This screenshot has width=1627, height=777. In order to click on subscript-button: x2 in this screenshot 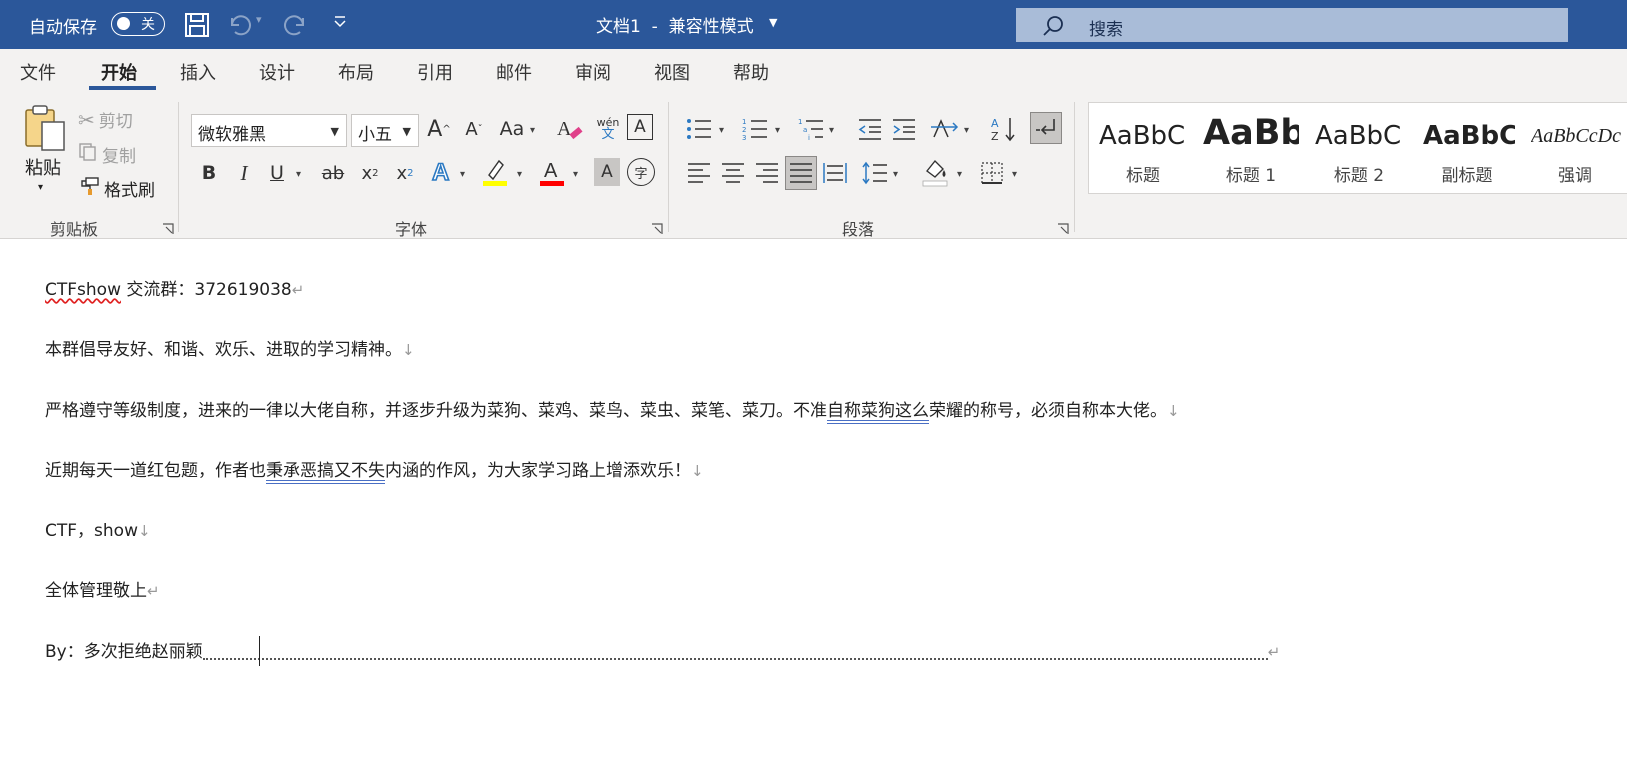, I will do `click(370, 173)`.